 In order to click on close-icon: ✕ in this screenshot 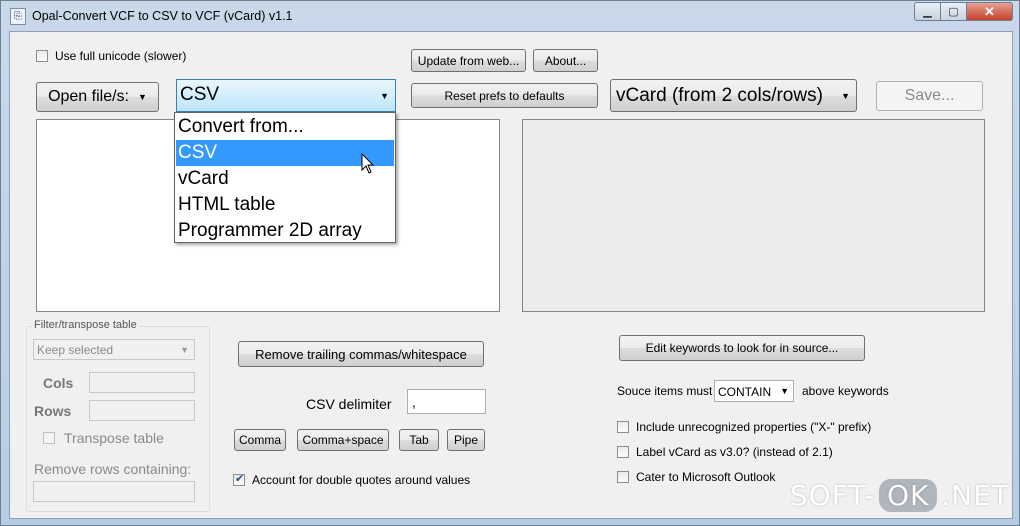, I will do `click(989, 11)`.